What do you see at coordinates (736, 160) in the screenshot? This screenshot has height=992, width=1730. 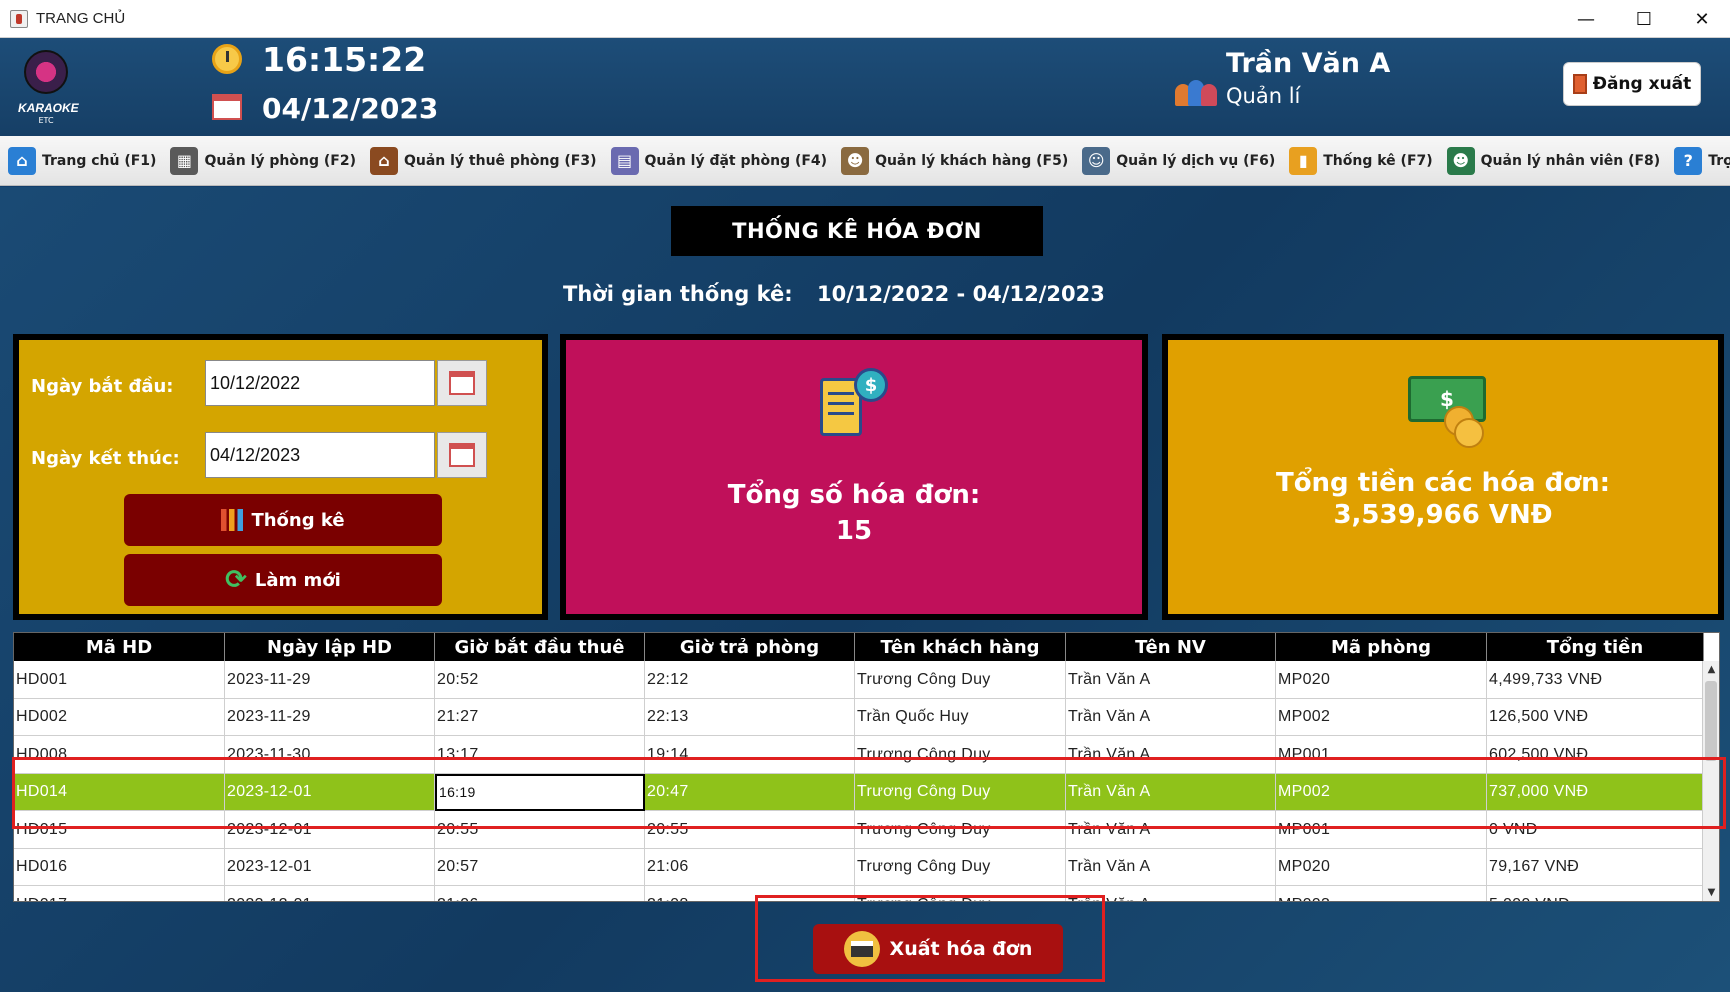 I see `menu-item-label: Quản lý đặt phòng (F4)` at bounding box center [736, 160].